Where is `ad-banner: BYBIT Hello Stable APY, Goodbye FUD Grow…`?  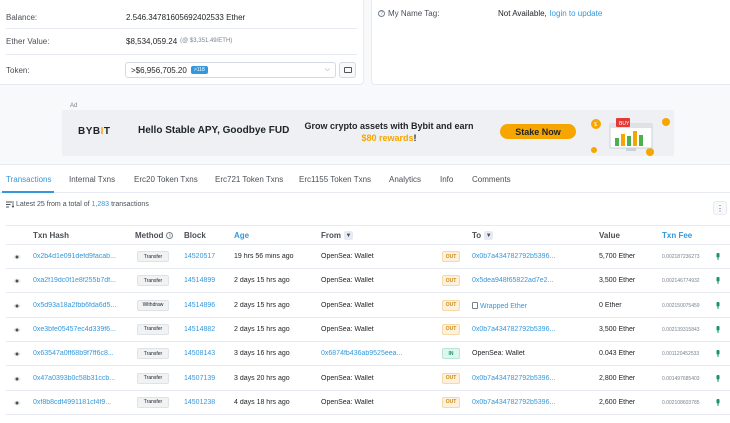
ad-banner: BYBIT Hello Stable APY, Goodbye FUD Grow… is located at coordinates (368, 133).